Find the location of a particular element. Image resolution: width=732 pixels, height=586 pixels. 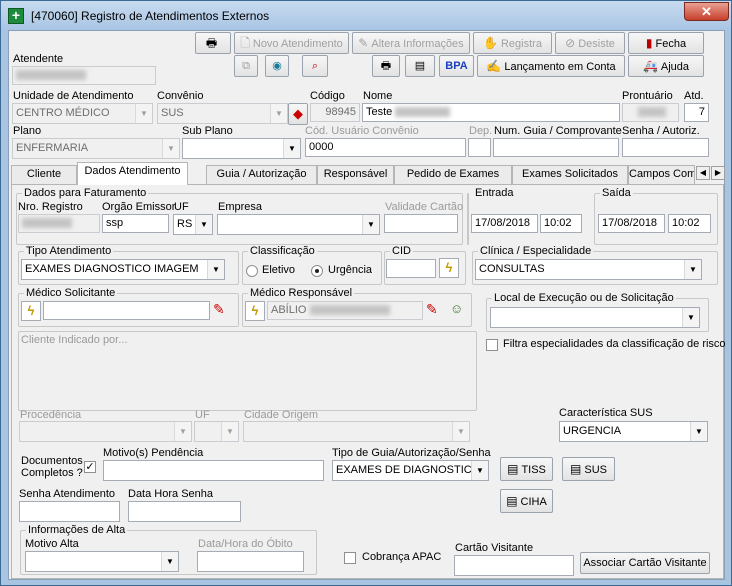

dep-field is located at coordinates (479, 147).